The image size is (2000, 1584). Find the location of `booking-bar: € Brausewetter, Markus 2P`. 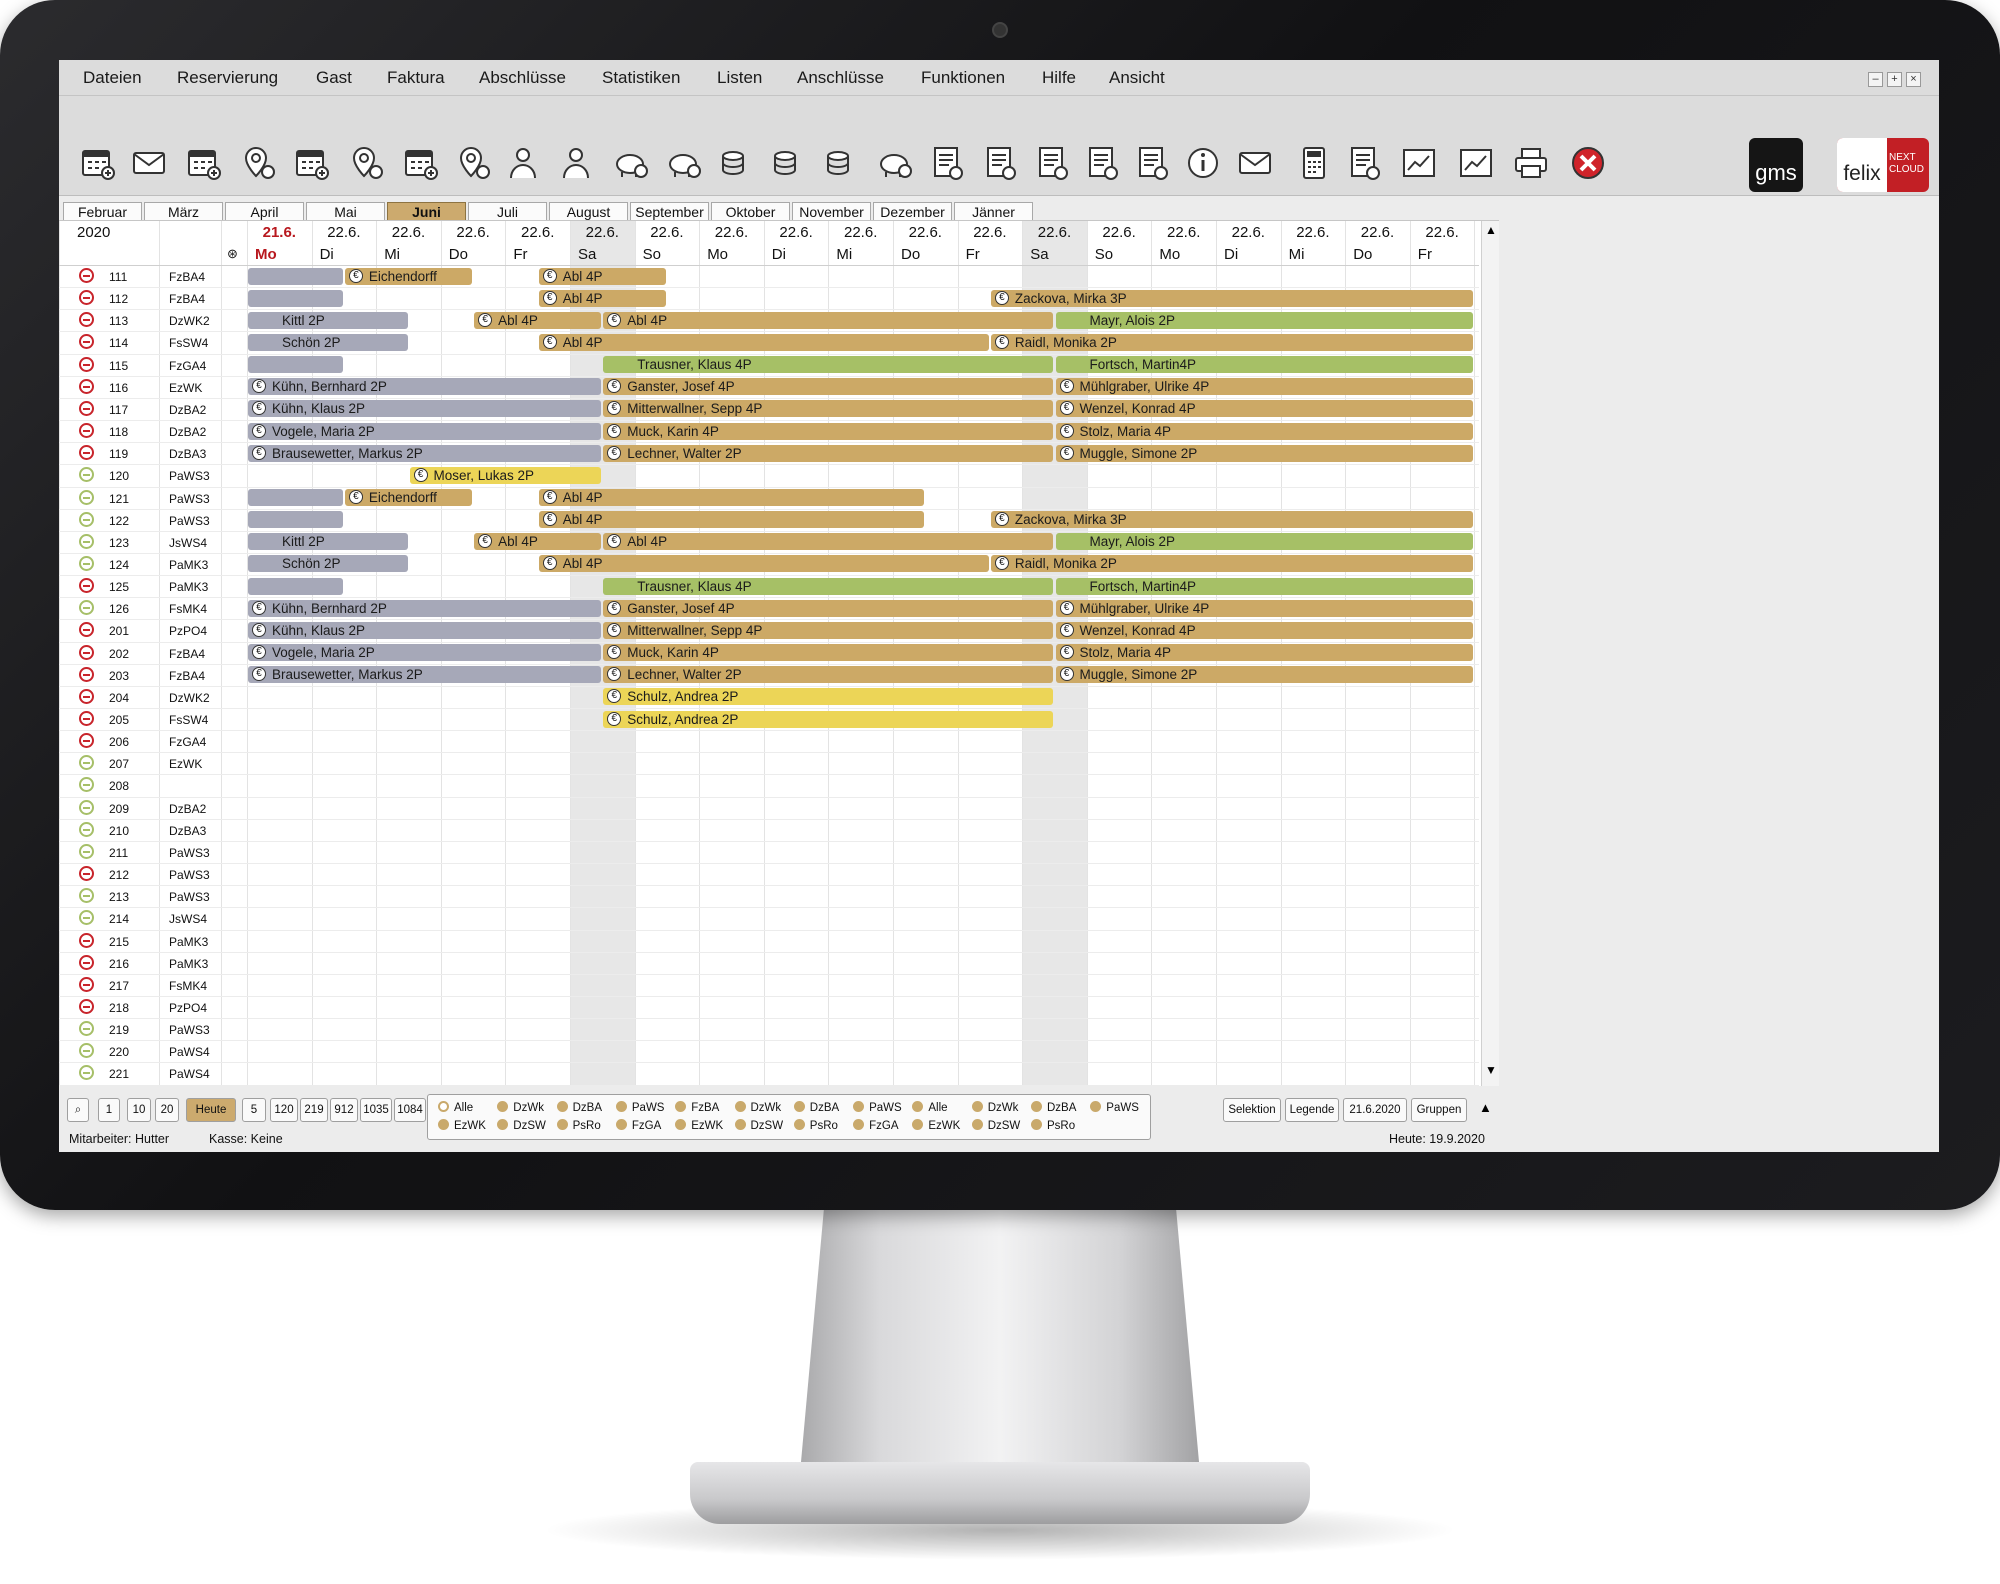

booking-bar: € Brausewetter, Markus 2P is located at coordinates (425, 453).